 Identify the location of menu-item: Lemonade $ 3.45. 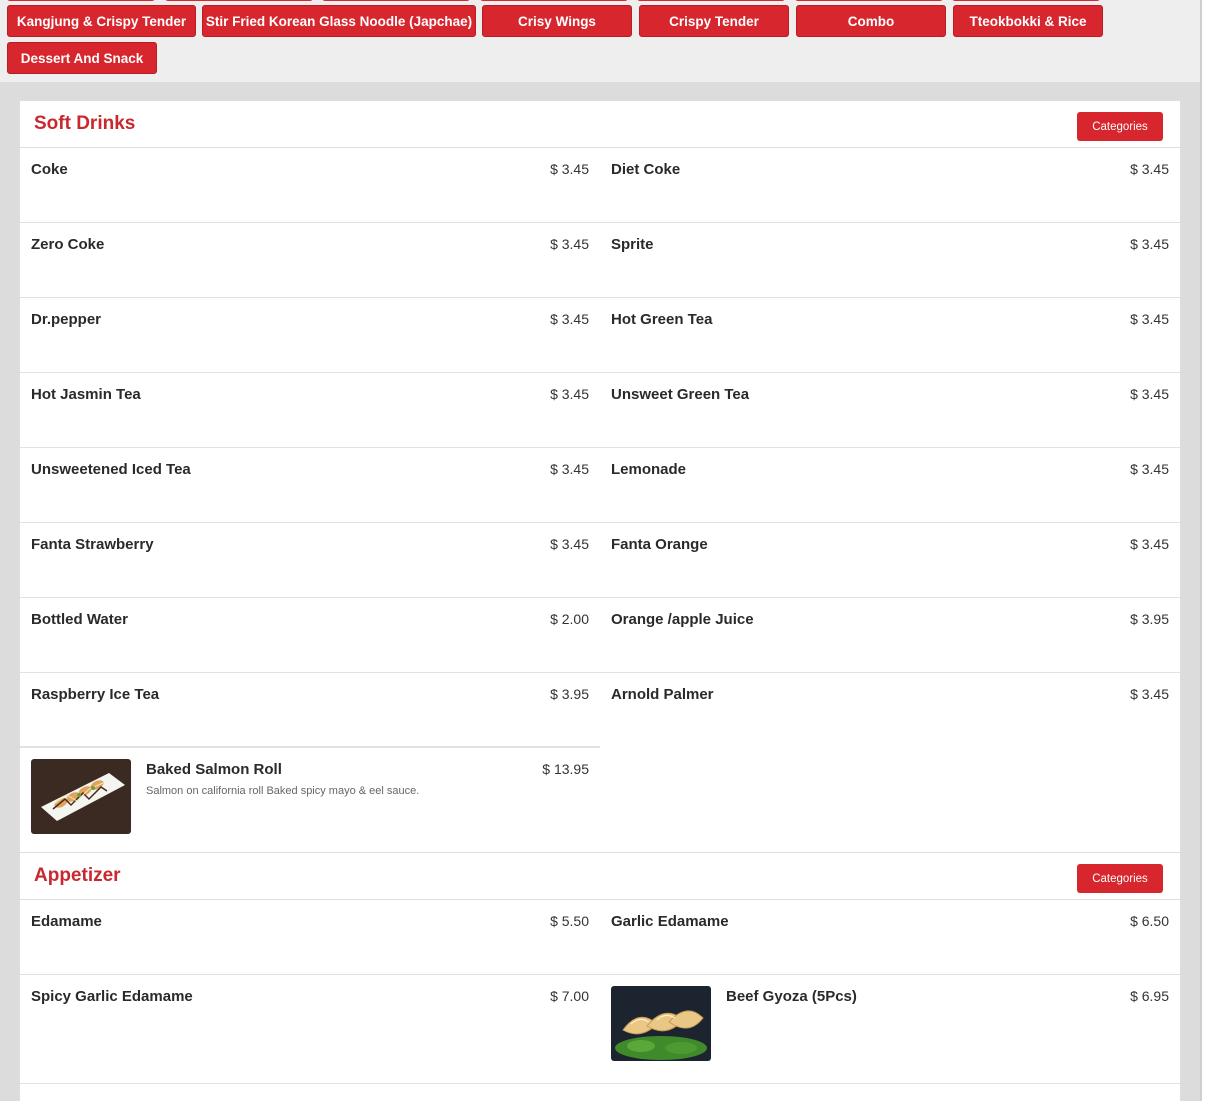
(890, 485).